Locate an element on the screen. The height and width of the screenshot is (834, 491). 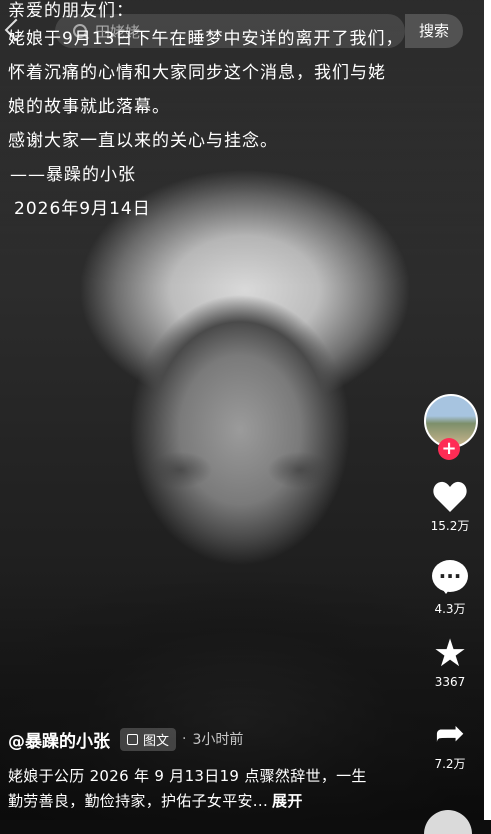
like-action: 15.2万 is located at coordinates (450, 507).